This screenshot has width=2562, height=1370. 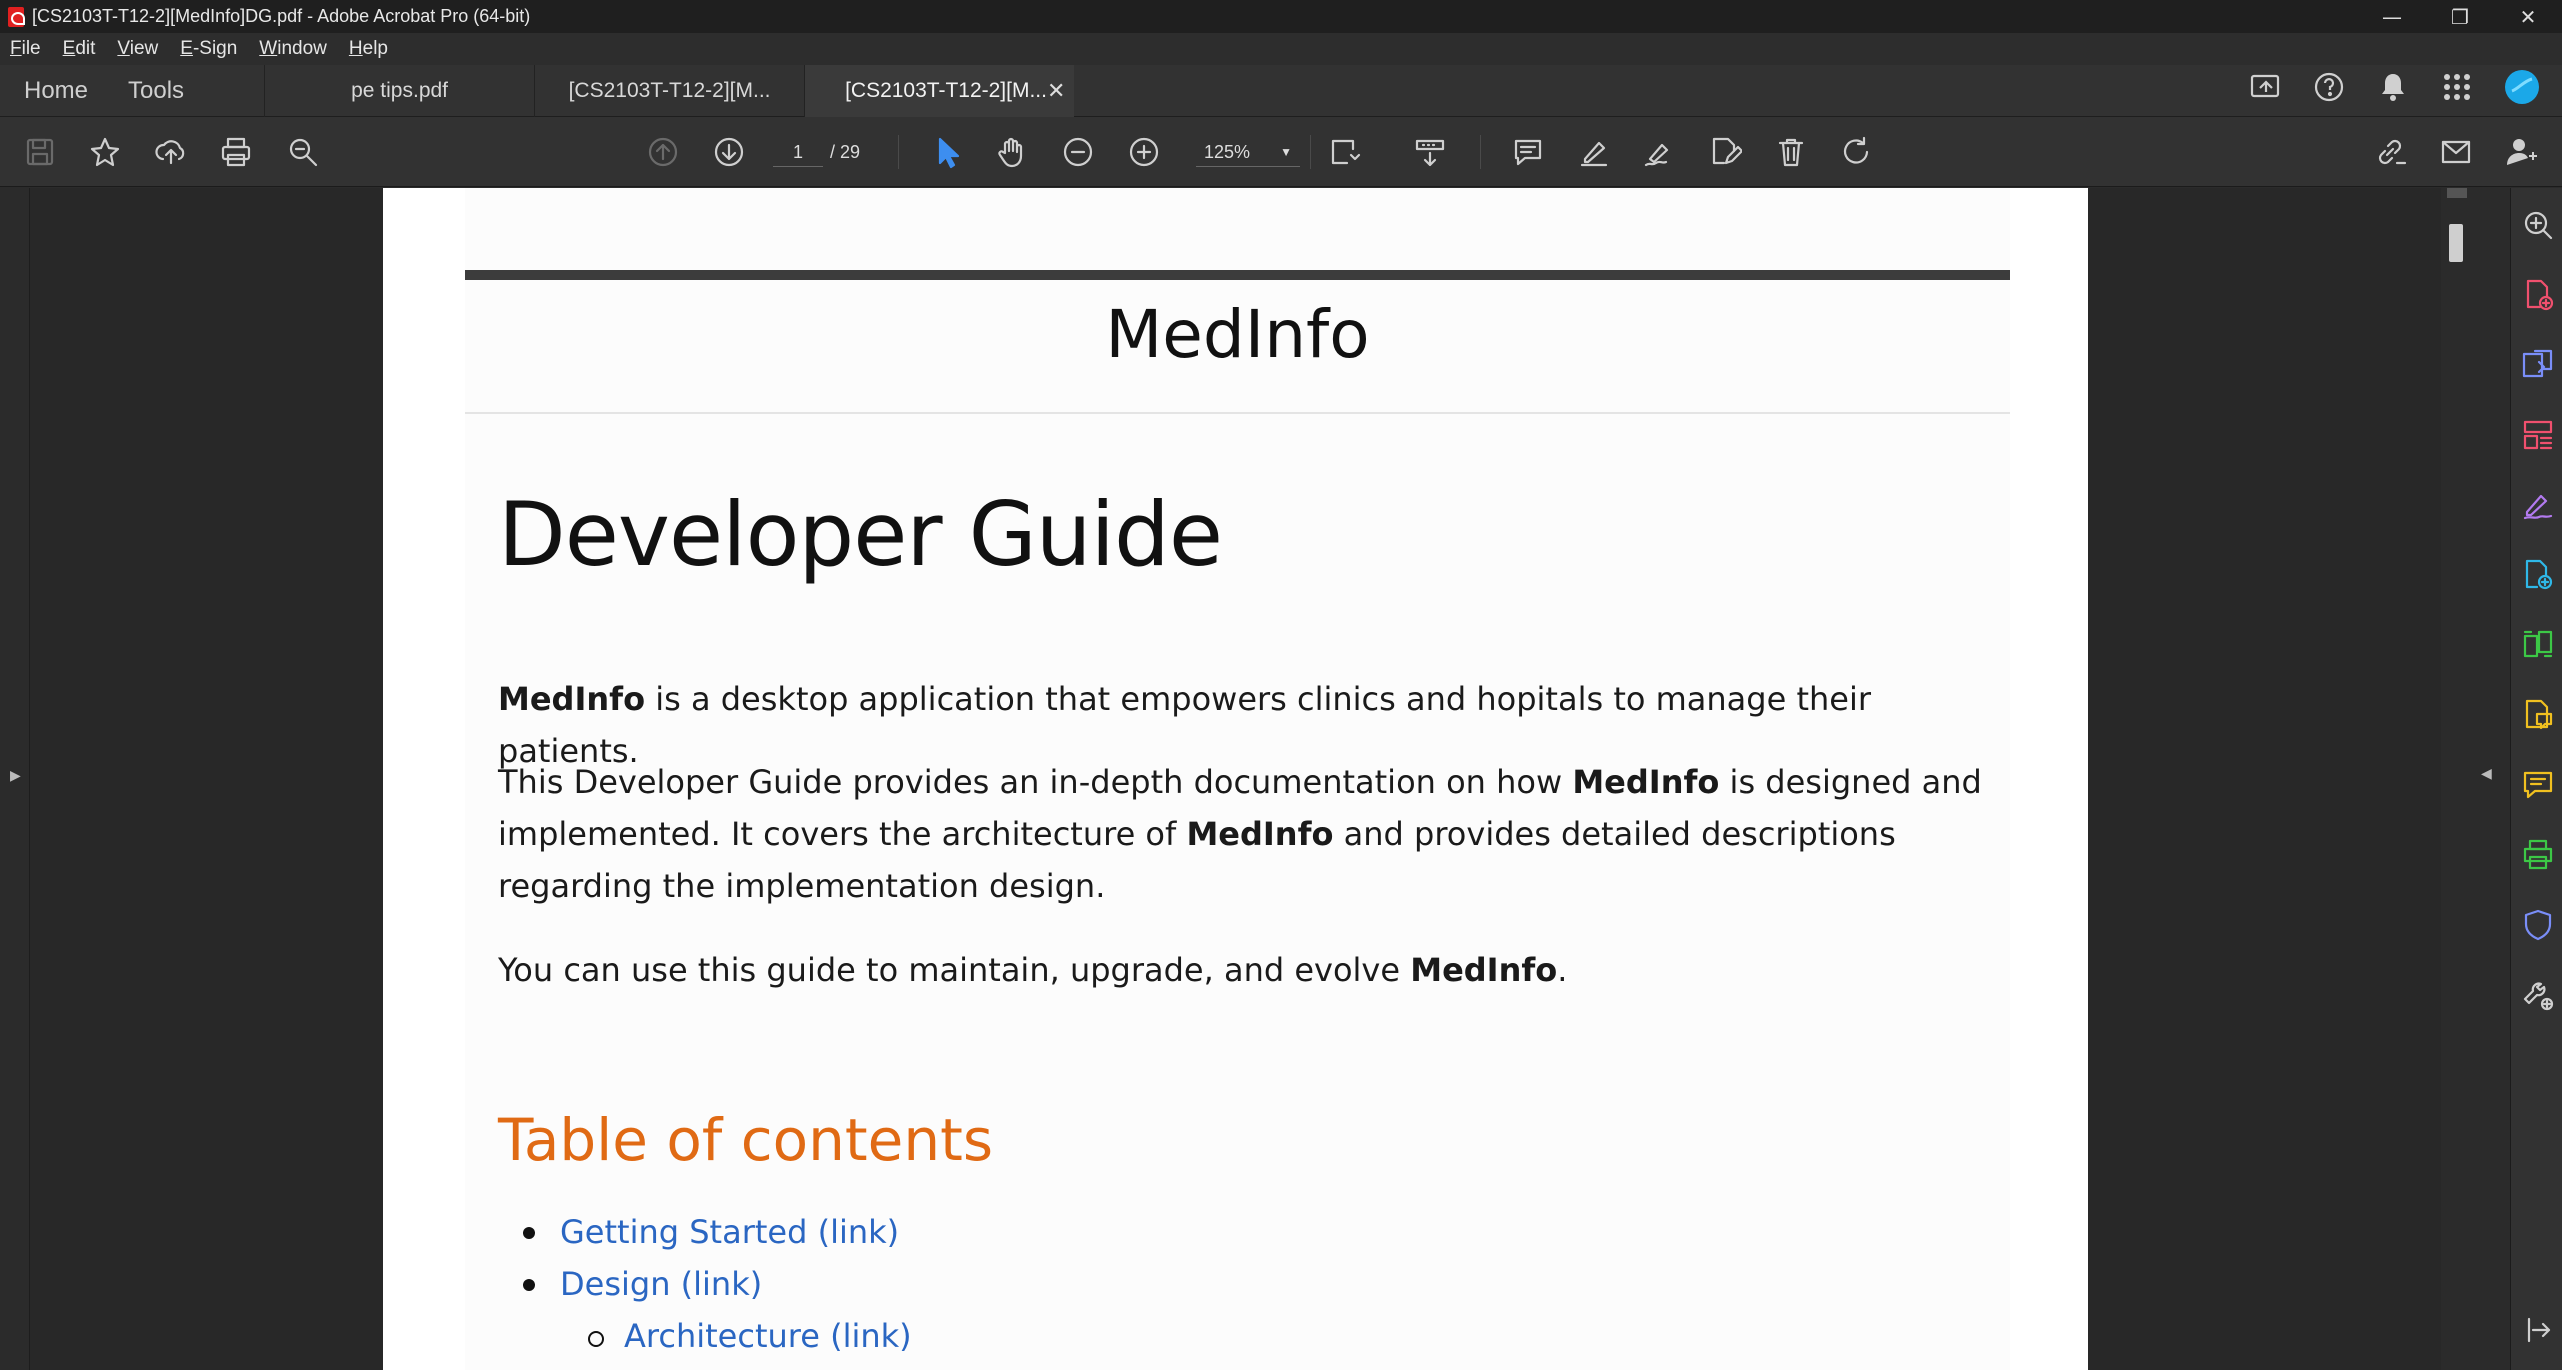 What do you see at coordinates (2486, 774) in the screenshot?
I see `collapse-right-panel-icon: ◀` at bounding box center [2486, 774].